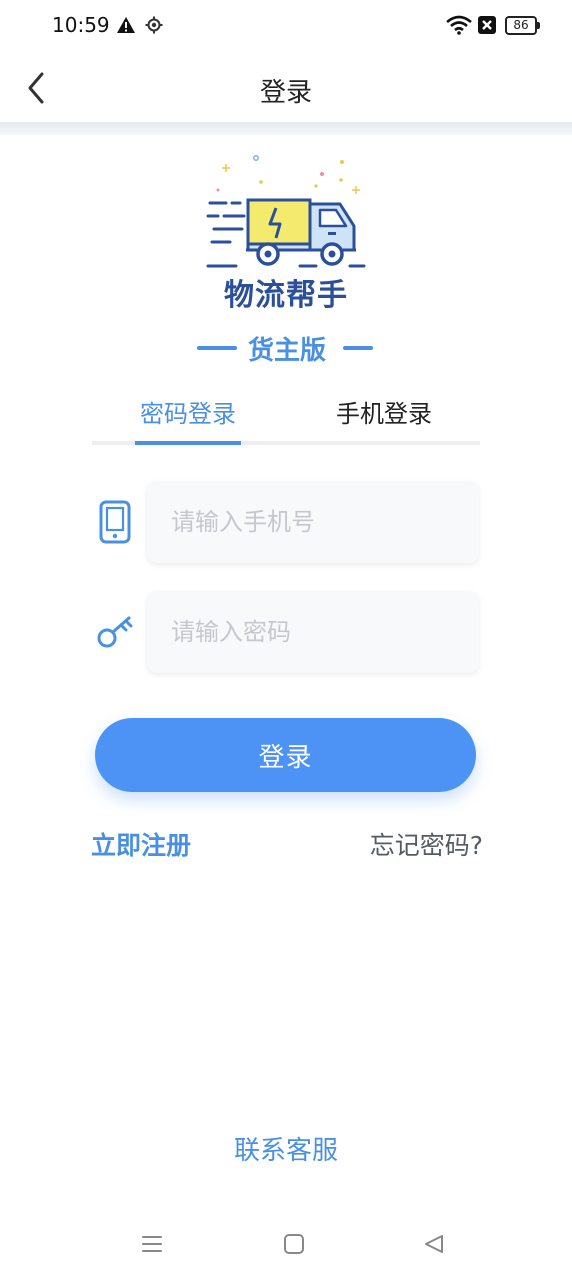 Image resolution: width=572 pixels, height=1280 pixels. I want to click on password-field, so click(313, 632).